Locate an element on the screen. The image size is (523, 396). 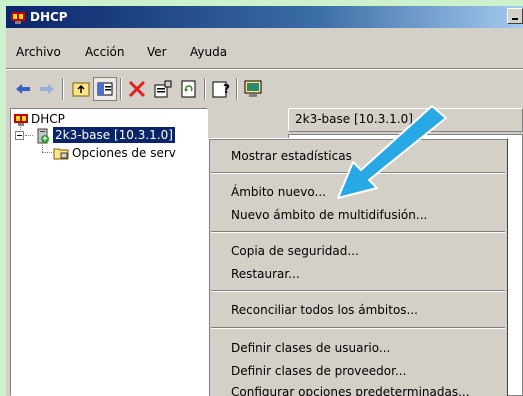
folder-options-icon is located at coordinates (61, 154).